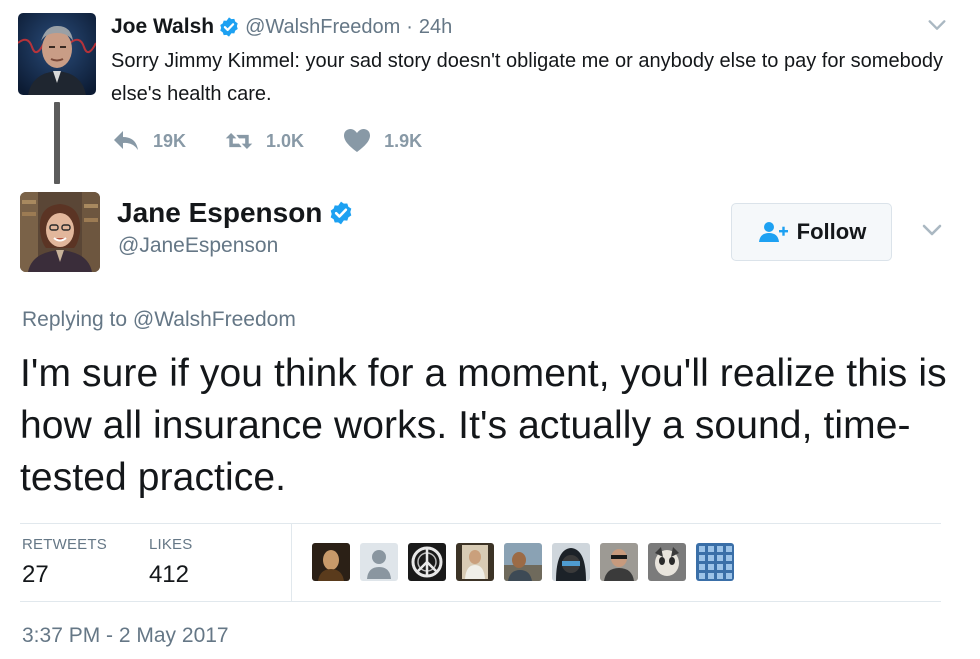  I want to click on retweet-button: 1.0K, so click(264, 141).